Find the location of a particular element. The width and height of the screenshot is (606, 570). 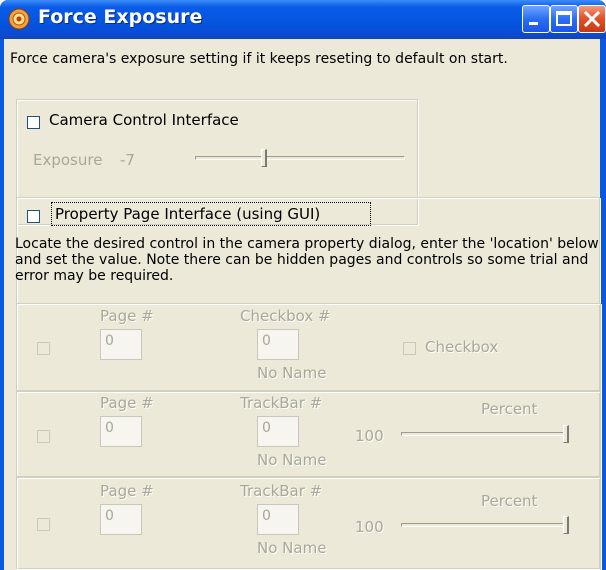

property-page-checkbox is located at coordinates (33, 216).